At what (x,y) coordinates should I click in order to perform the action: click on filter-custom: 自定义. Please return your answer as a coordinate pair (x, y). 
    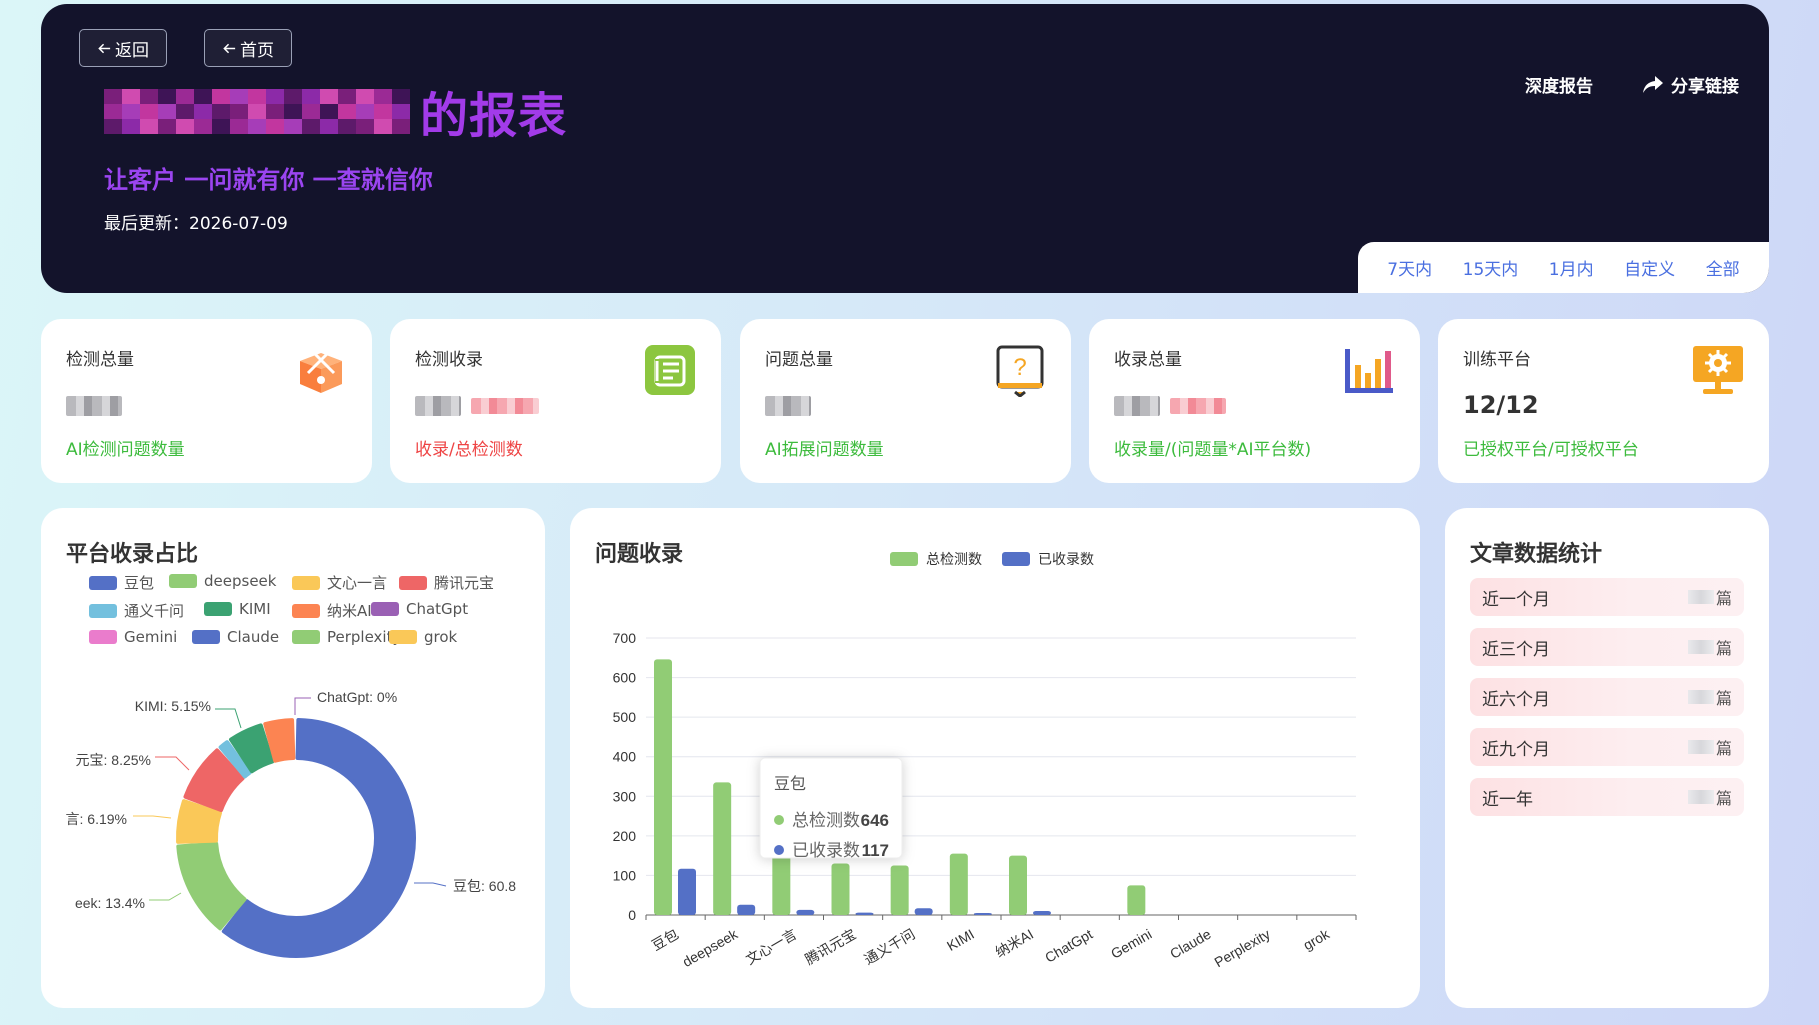
    Looking at the image, I should click on (1649, 267).